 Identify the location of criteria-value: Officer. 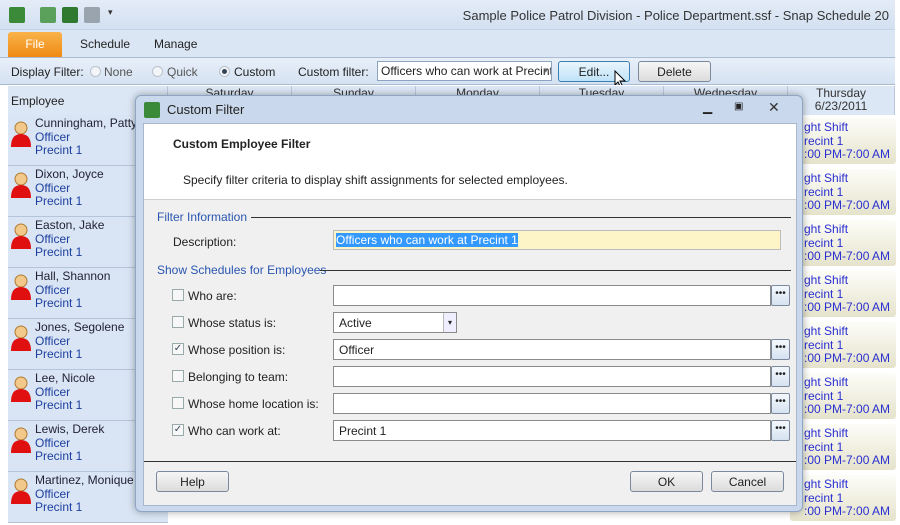
(357, 350).